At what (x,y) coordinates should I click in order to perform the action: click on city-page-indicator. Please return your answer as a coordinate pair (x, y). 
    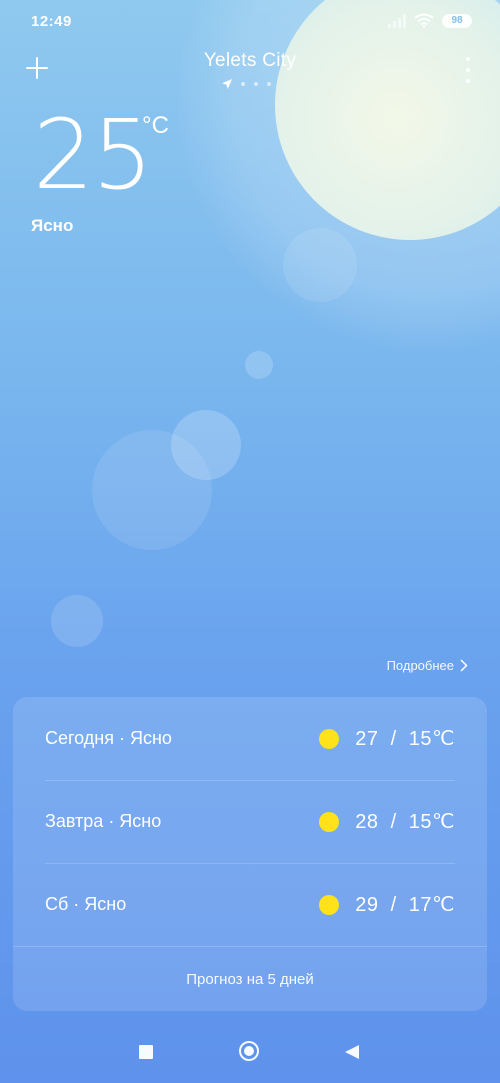
    Looking at the image, I should click on (246, 84).